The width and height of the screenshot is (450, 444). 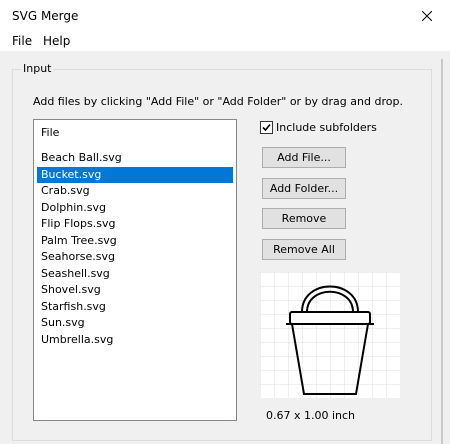 What do you see at coordinates (135, 158) in the screenshot?
I see `file-list-item: Beach Ball.svg` at bounding box center [135, 158].